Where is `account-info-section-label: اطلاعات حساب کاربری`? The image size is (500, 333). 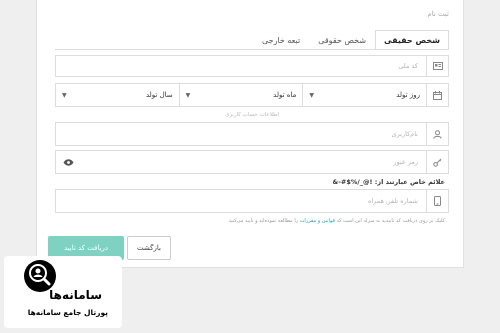
account-info-section-label: اطلاعات حساب کاربری is located at coordinates (252, 115).